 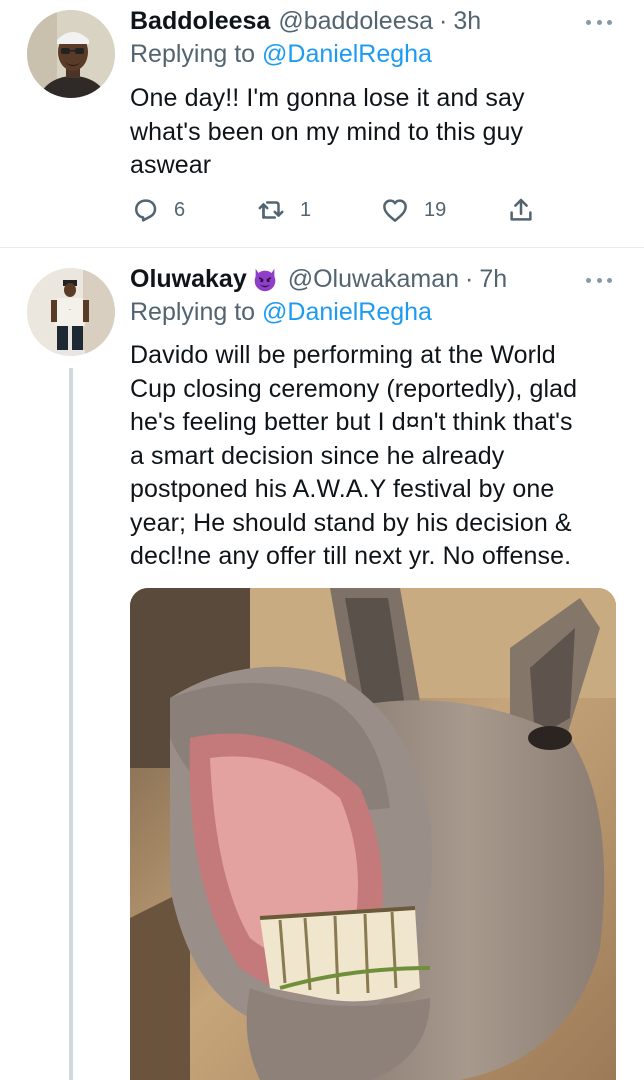 I want to click on retweet-button: 1, so click(x=283, y=210).